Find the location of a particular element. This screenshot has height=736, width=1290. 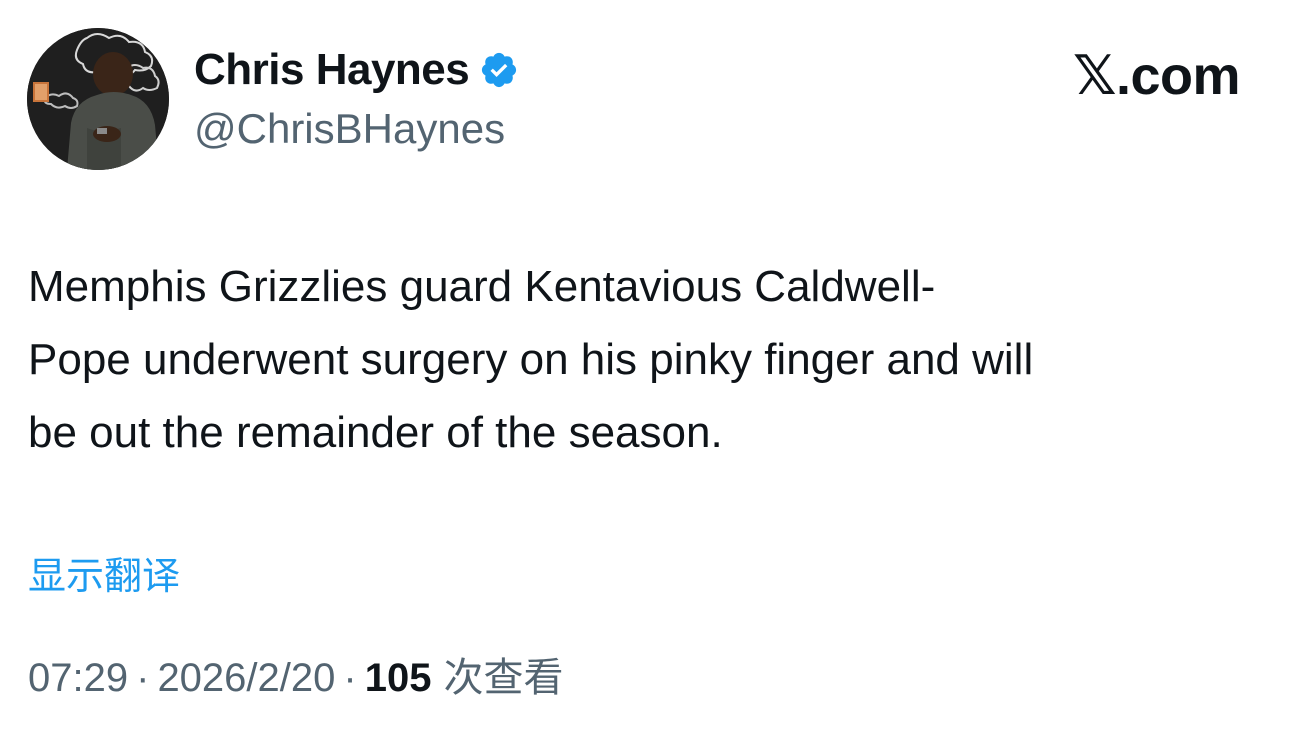

author-handle: @ChrisBHaynes is located at coordinates (349, 129).